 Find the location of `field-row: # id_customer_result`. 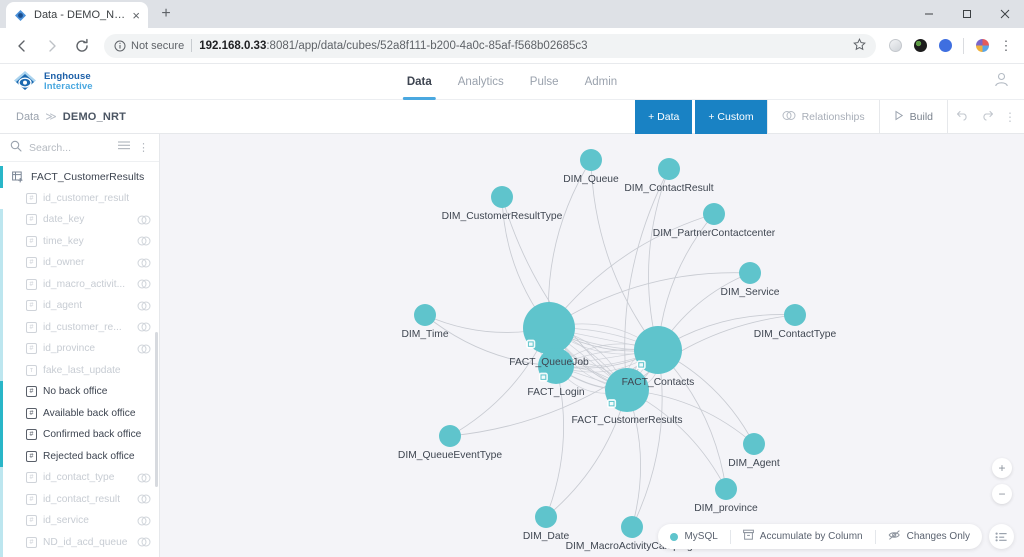

field-row: # id_customer_result is located at coordinates (79, 199).